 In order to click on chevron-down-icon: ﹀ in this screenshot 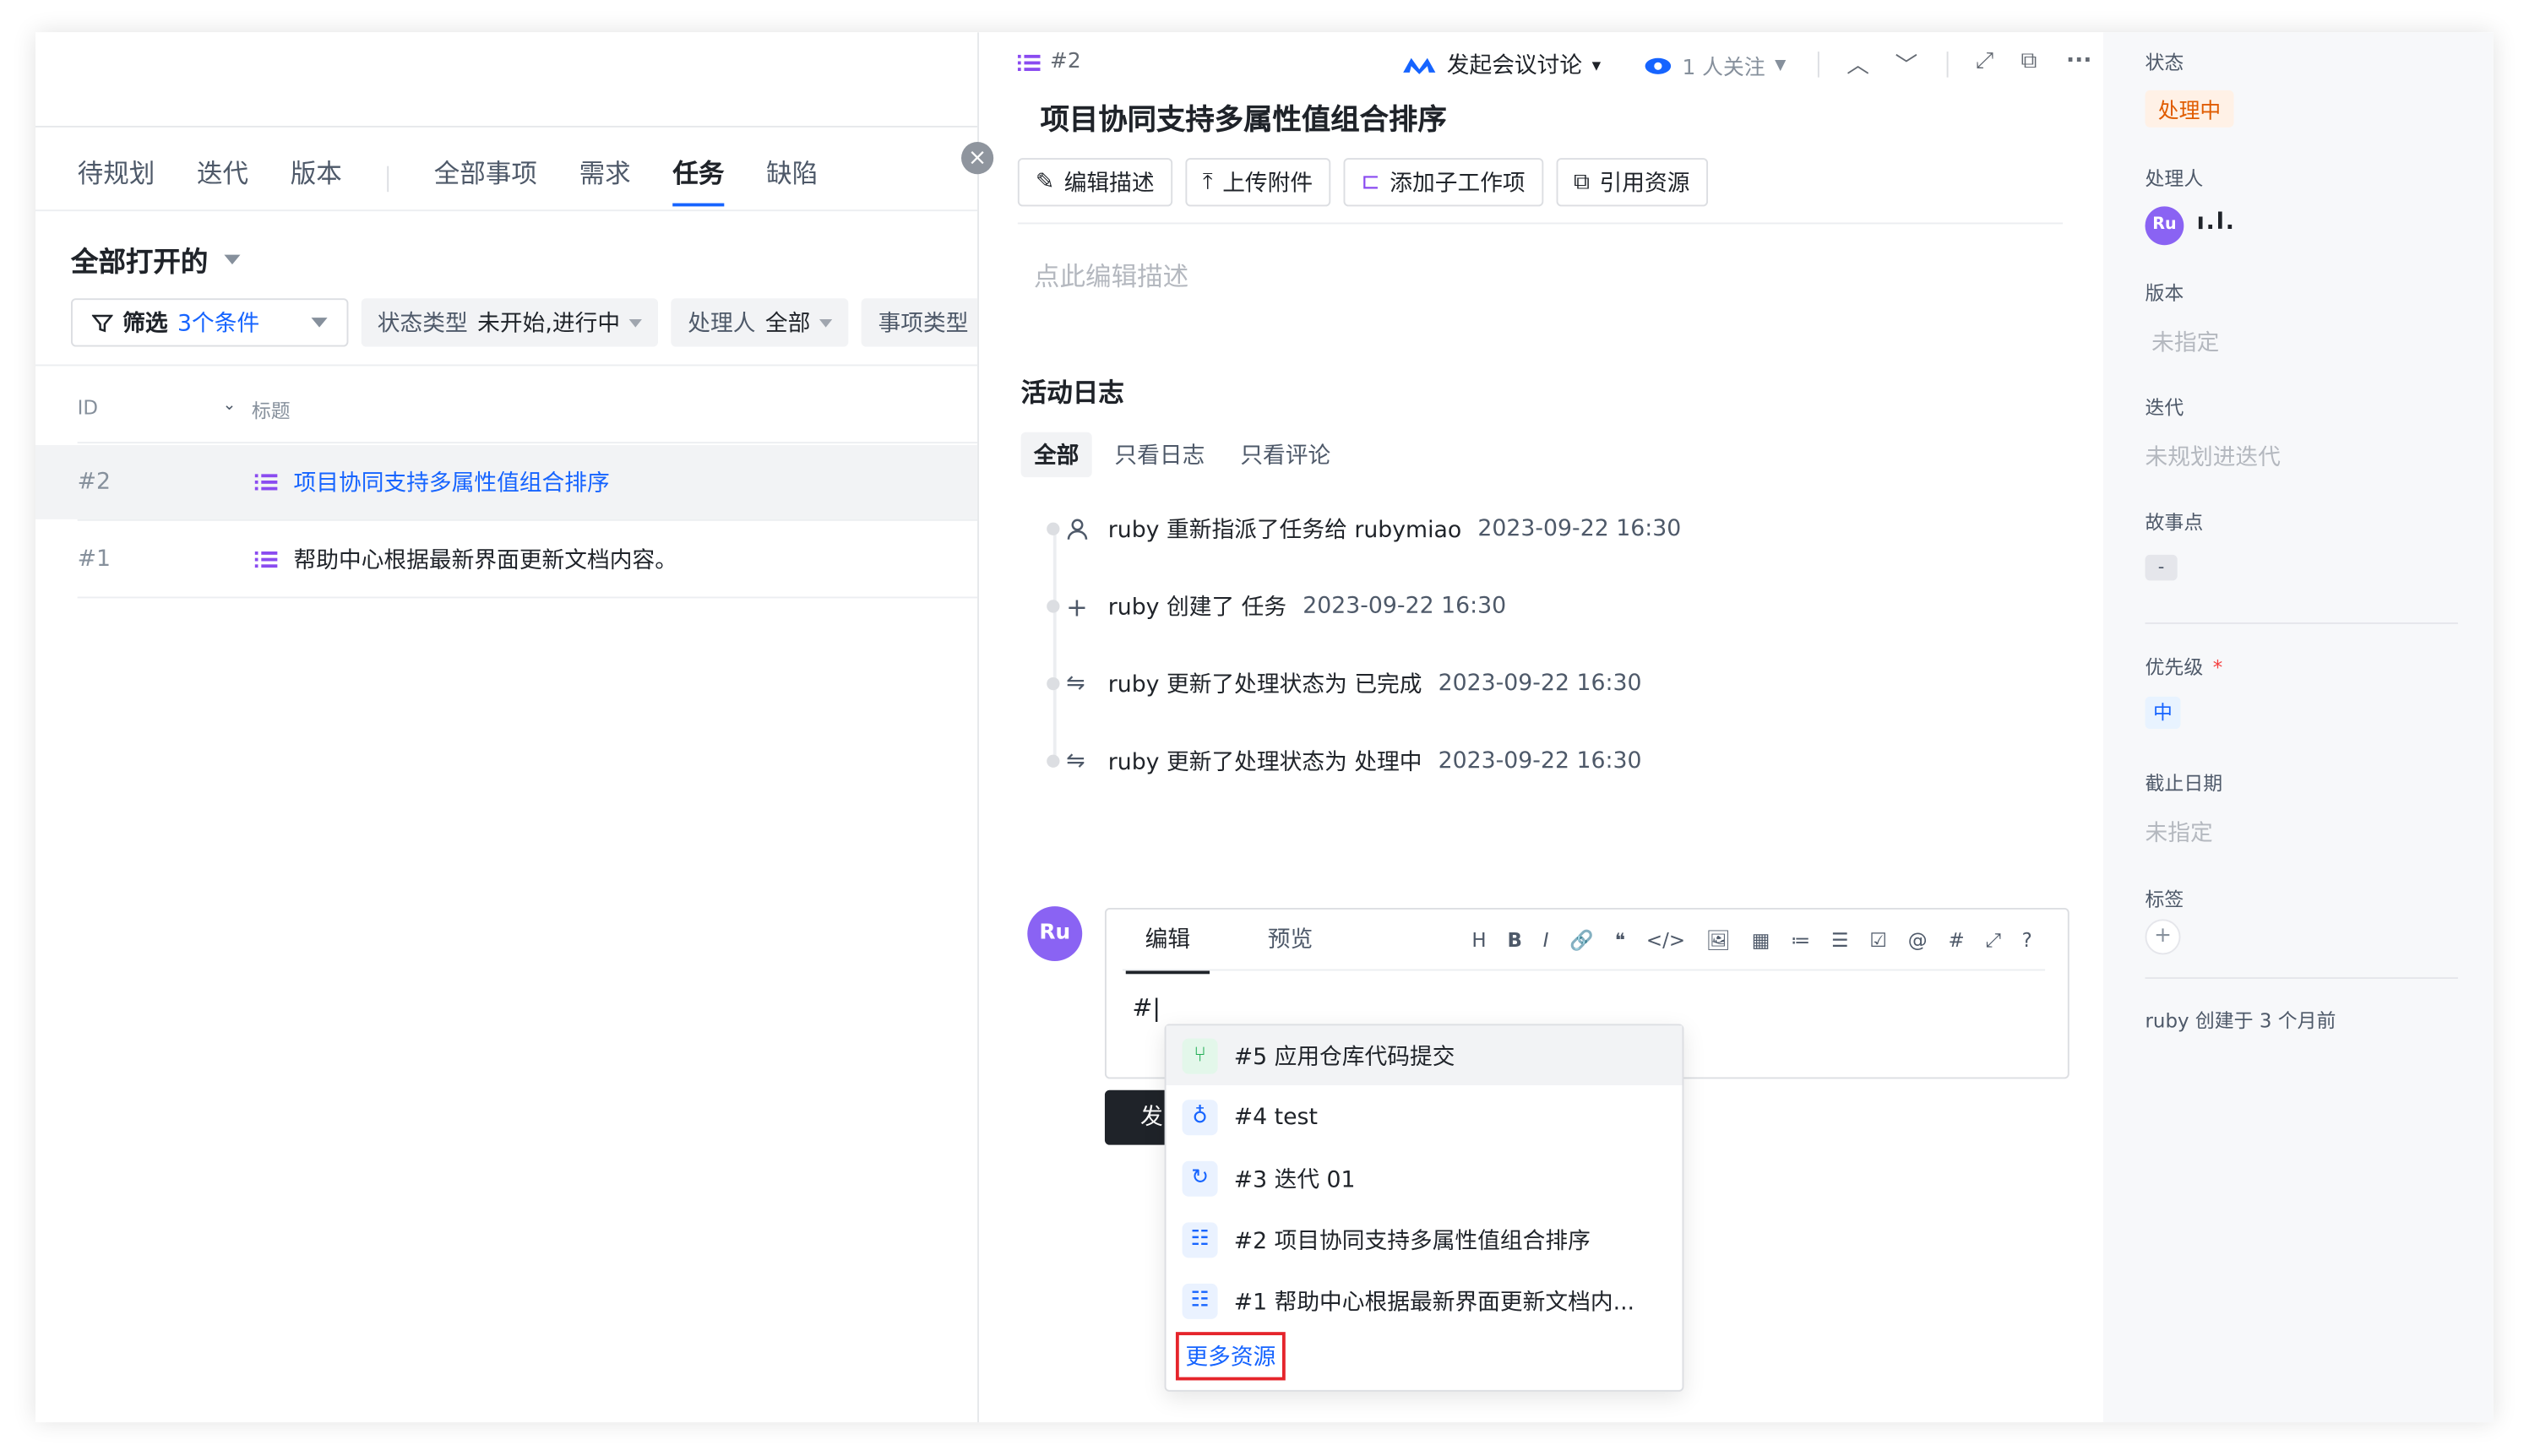, I will do `click(1906, 64)`.